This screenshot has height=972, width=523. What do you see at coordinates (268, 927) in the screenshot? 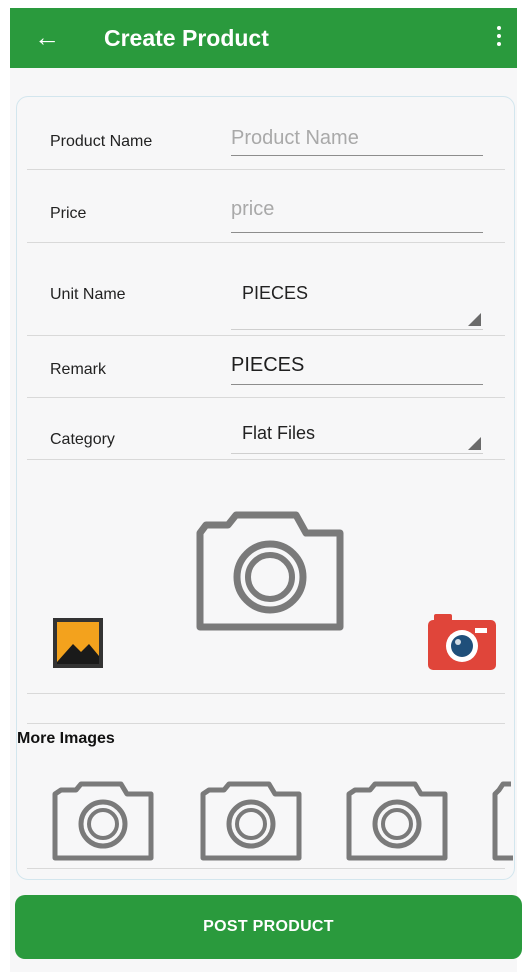
I see `post-product-button: POST PRODUCT` at bounding box center [268, 927].